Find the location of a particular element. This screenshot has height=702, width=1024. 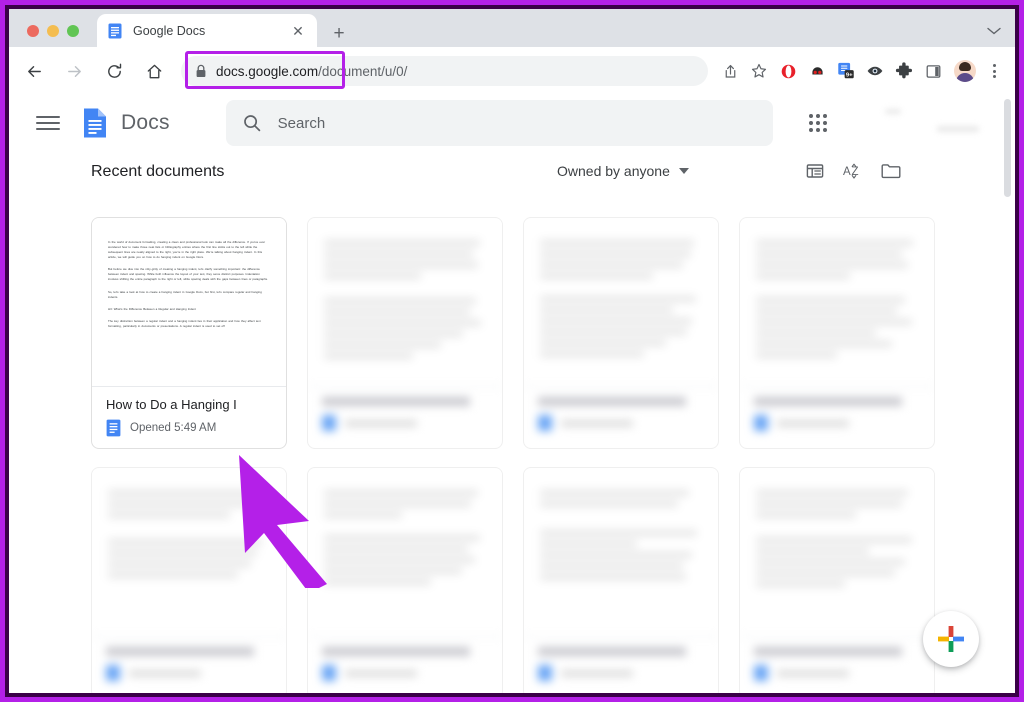

main-menu-icon is located at coordinates (48, 123).